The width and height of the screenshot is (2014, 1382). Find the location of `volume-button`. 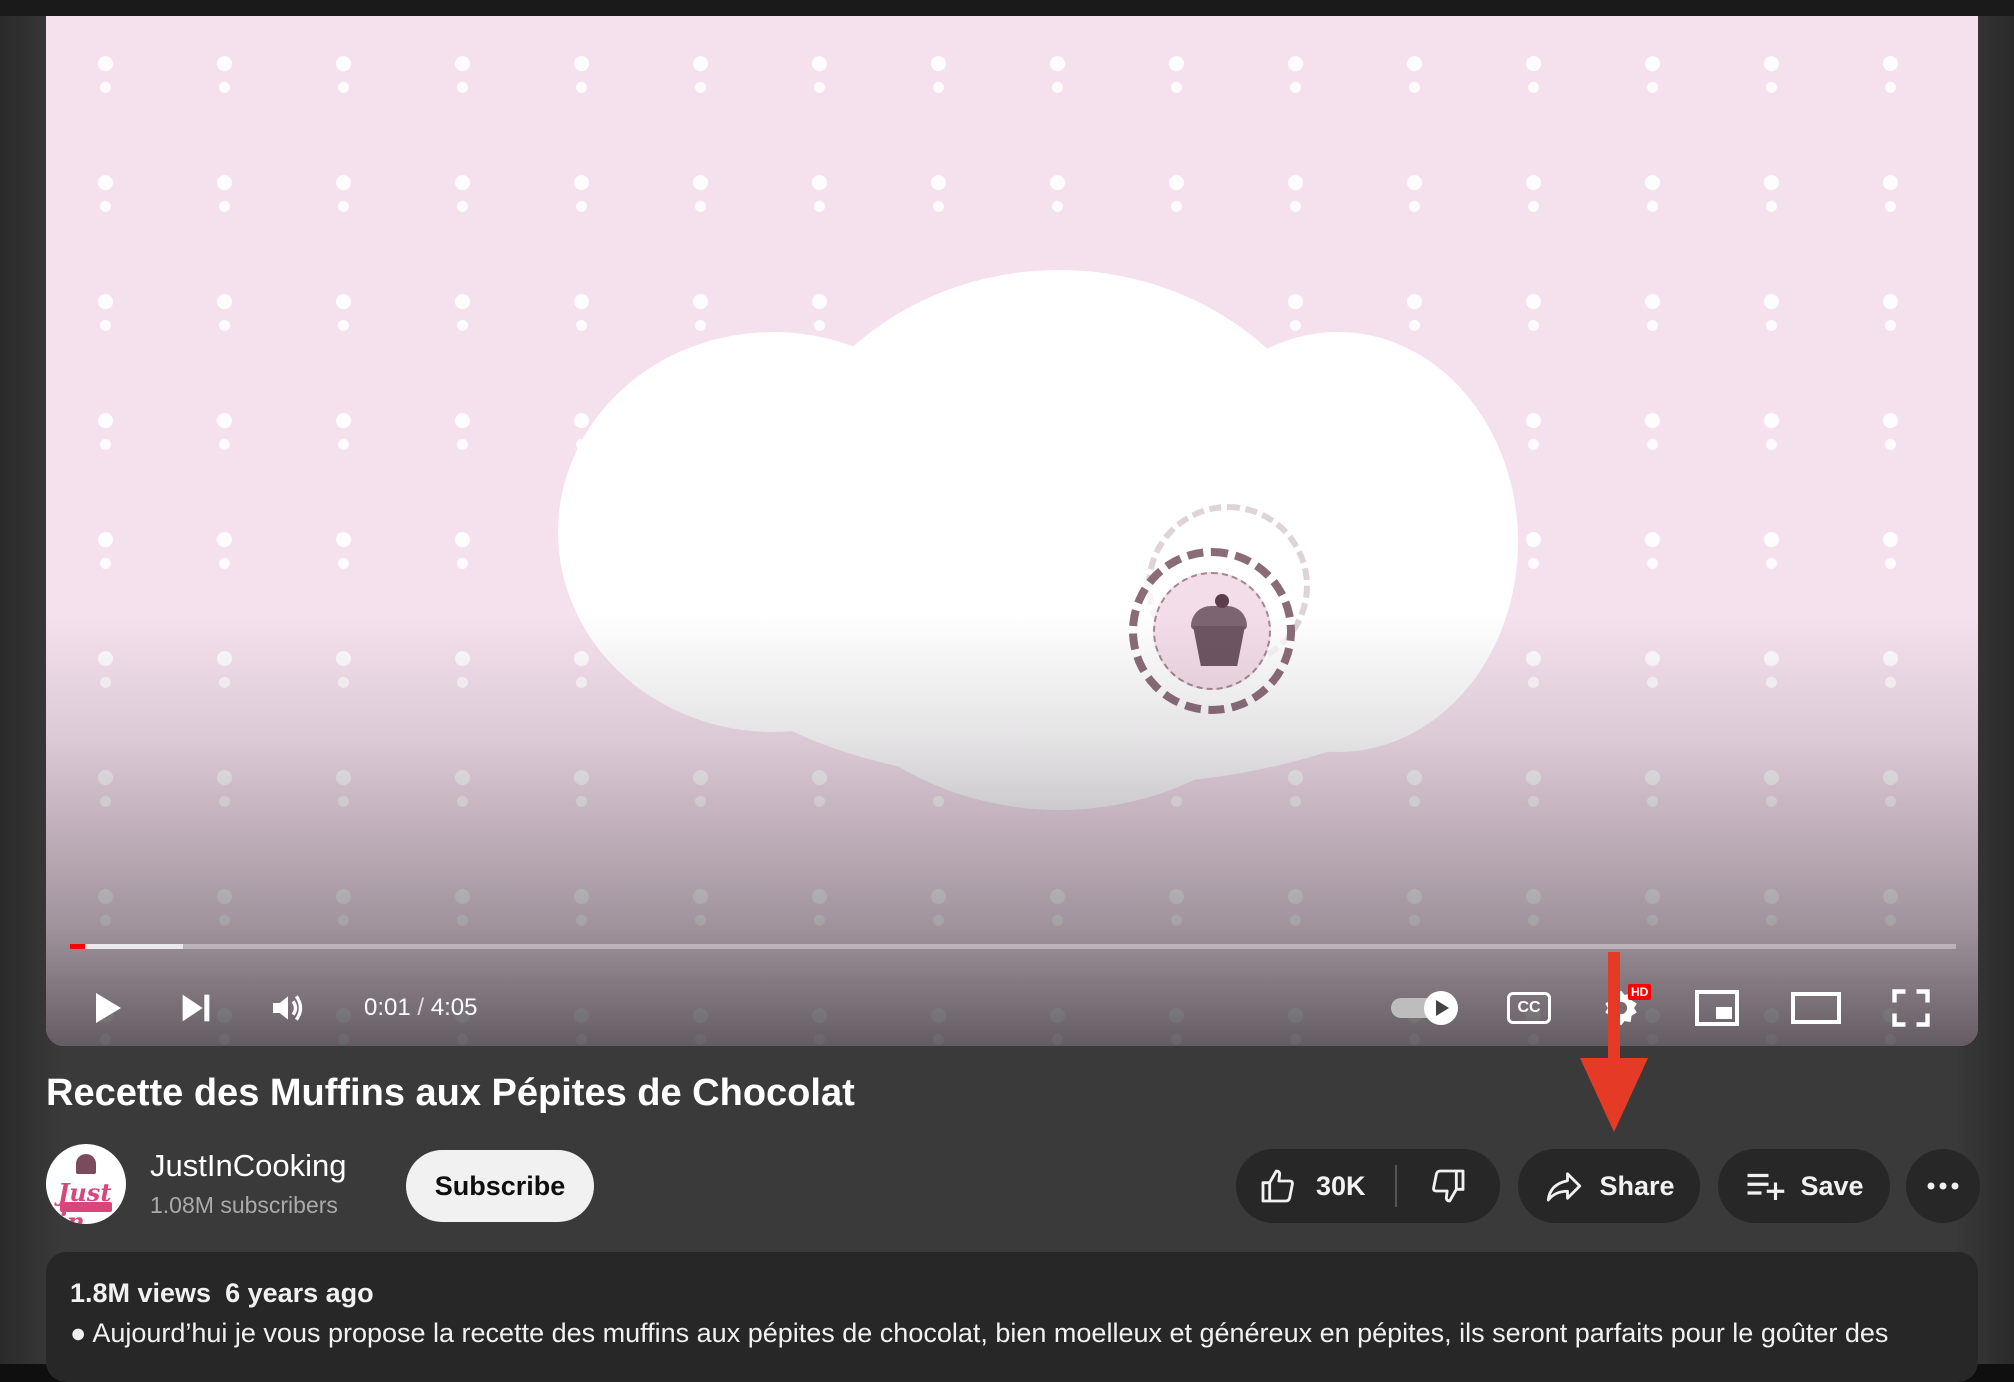

volume-button is located at coordinates (288, 1008).